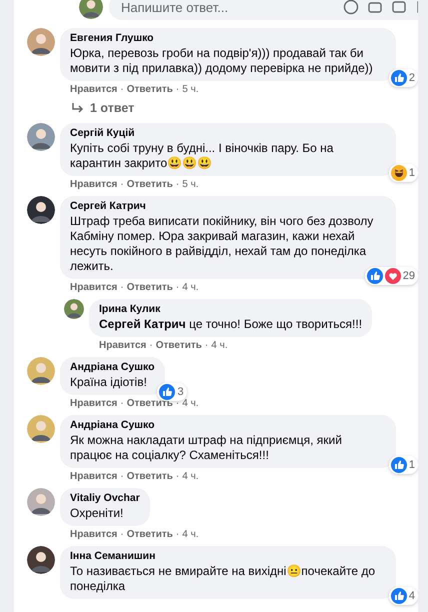 The width and height of the screenshot is (428, 612). I want to click on replies-link: 1 ответ, so click(245, 108).